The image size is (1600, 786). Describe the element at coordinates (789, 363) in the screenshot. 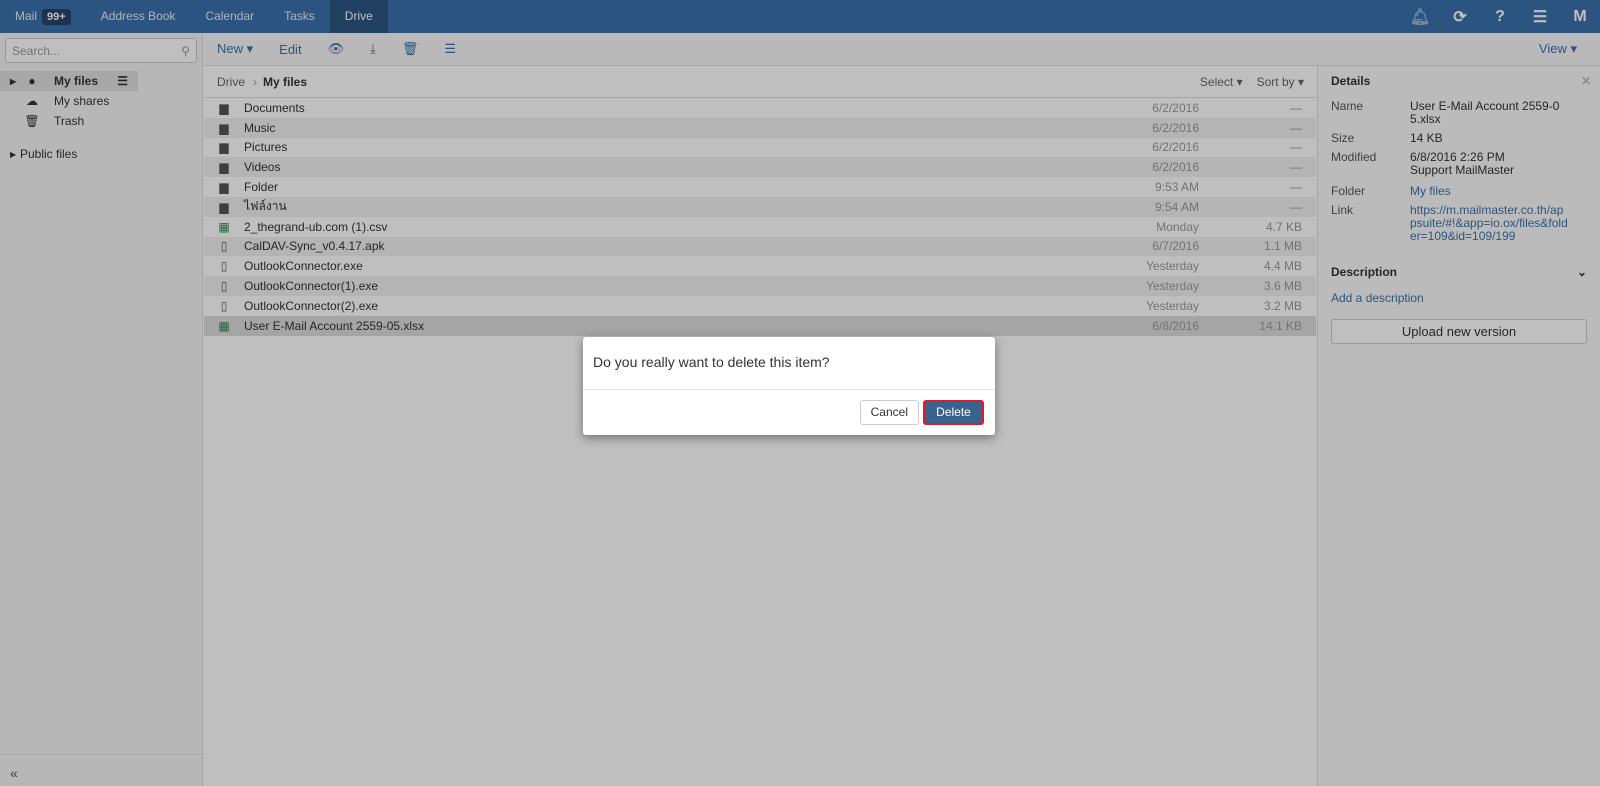

I see `dialog-question: Do you really want to delete this item?` at that location.